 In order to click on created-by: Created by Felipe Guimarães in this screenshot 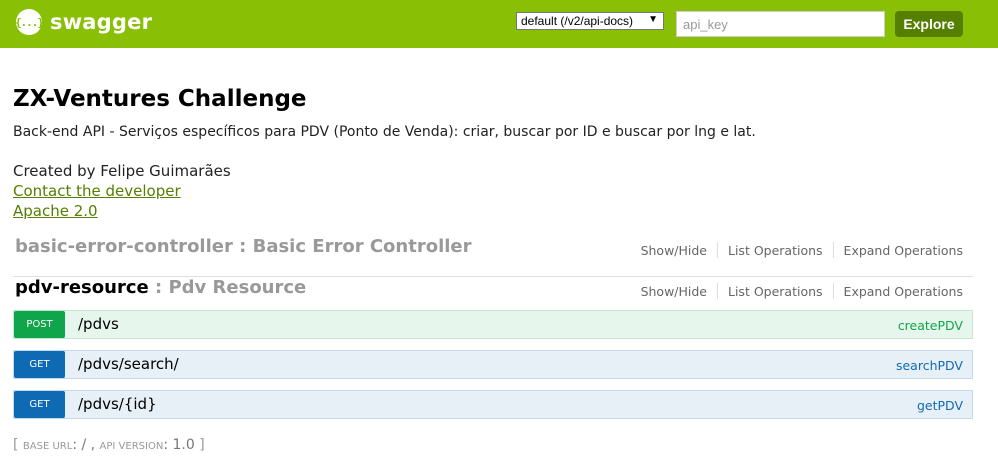, I will do `click(122, 171)`.